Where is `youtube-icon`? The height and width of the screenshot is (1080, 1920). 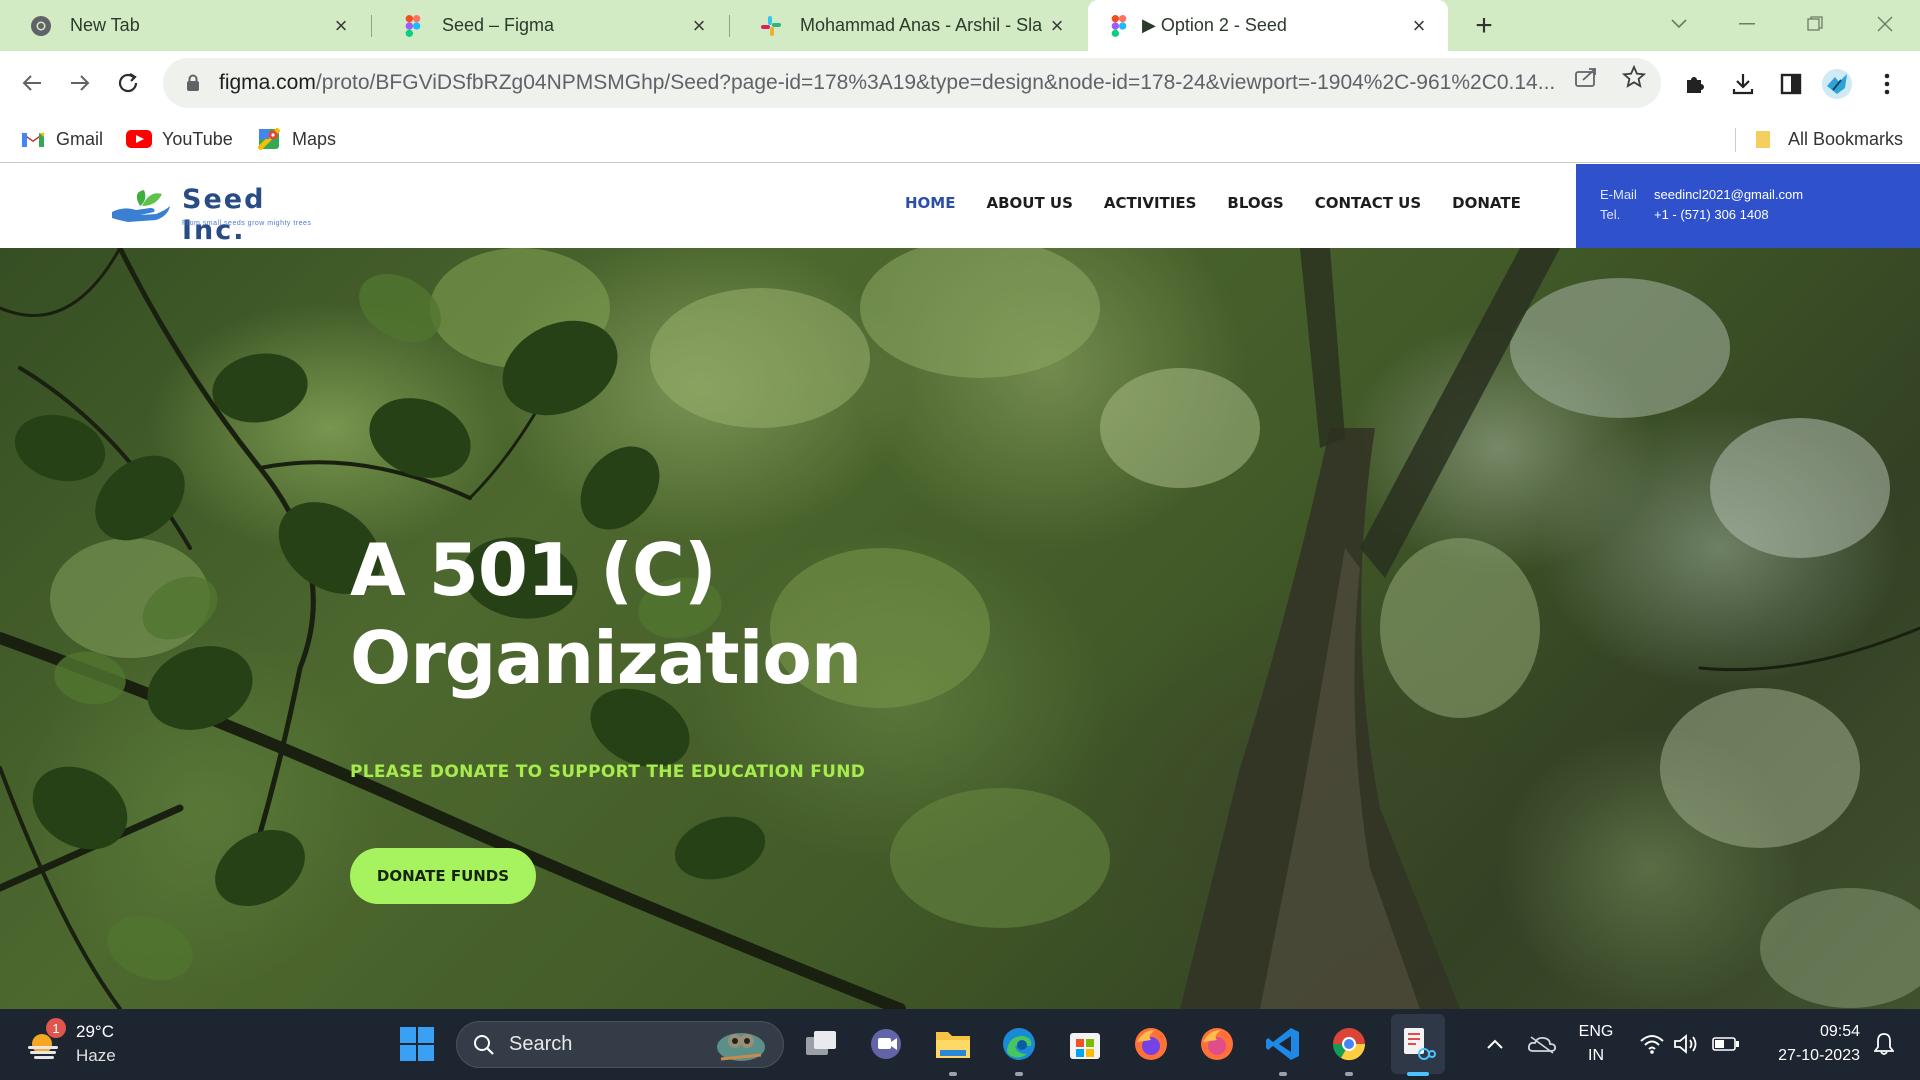 youtube-icon is located at coordinates (139, 139).